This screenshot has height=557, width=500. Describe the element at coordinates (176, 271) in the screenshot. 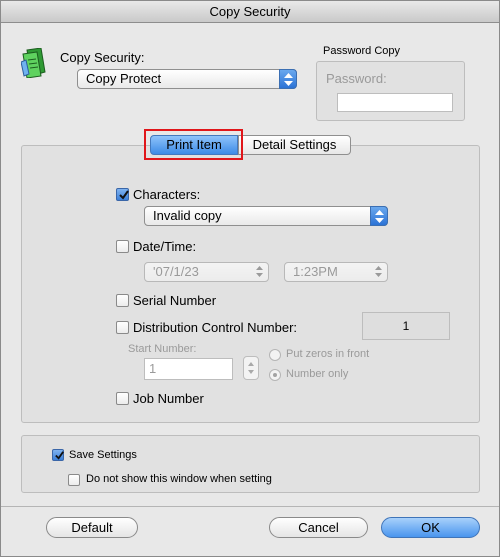

I see `date-value: '07/1/23` at that location.